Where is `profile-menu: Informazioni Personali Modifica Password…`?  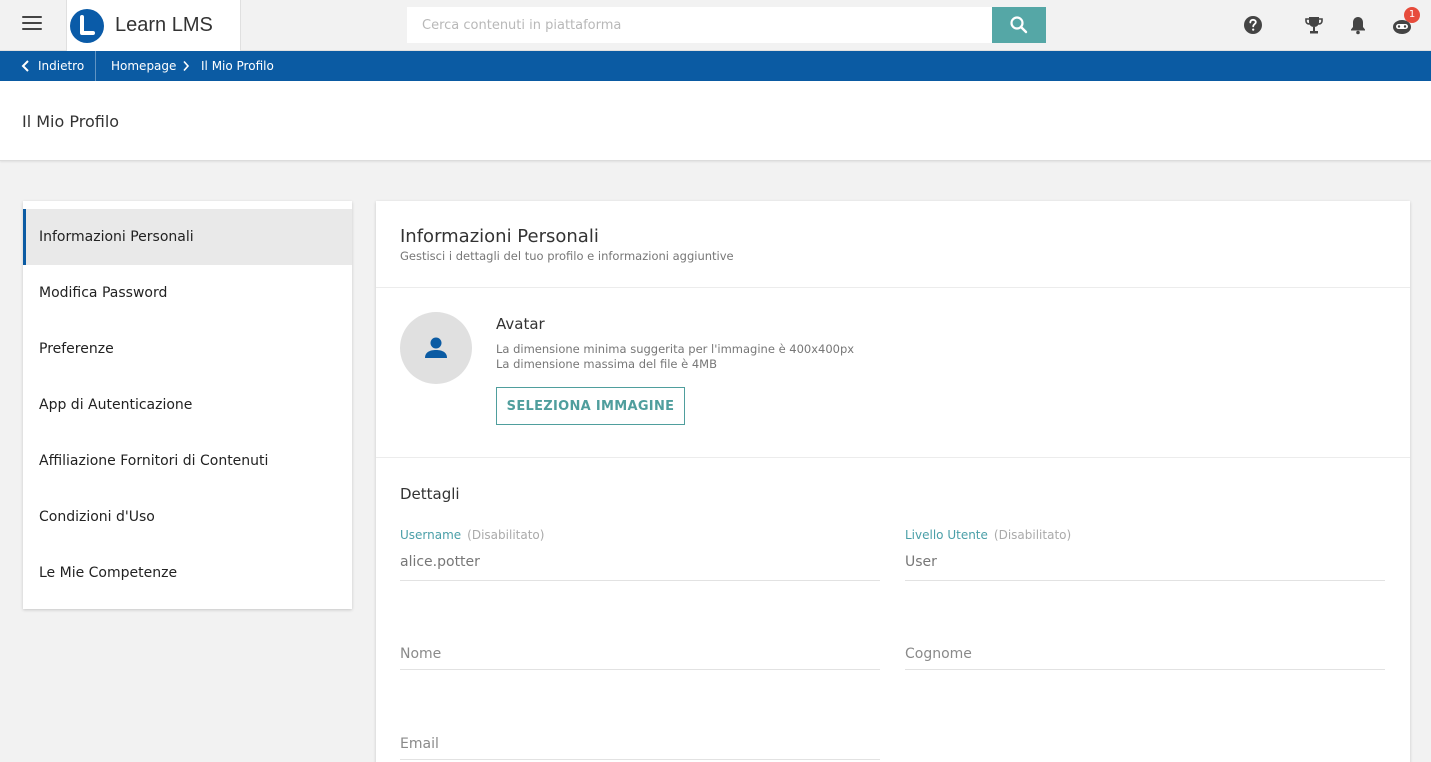 profile-menu: Informazioni Personali Modifica Password… is located at coordinates (187, 405).